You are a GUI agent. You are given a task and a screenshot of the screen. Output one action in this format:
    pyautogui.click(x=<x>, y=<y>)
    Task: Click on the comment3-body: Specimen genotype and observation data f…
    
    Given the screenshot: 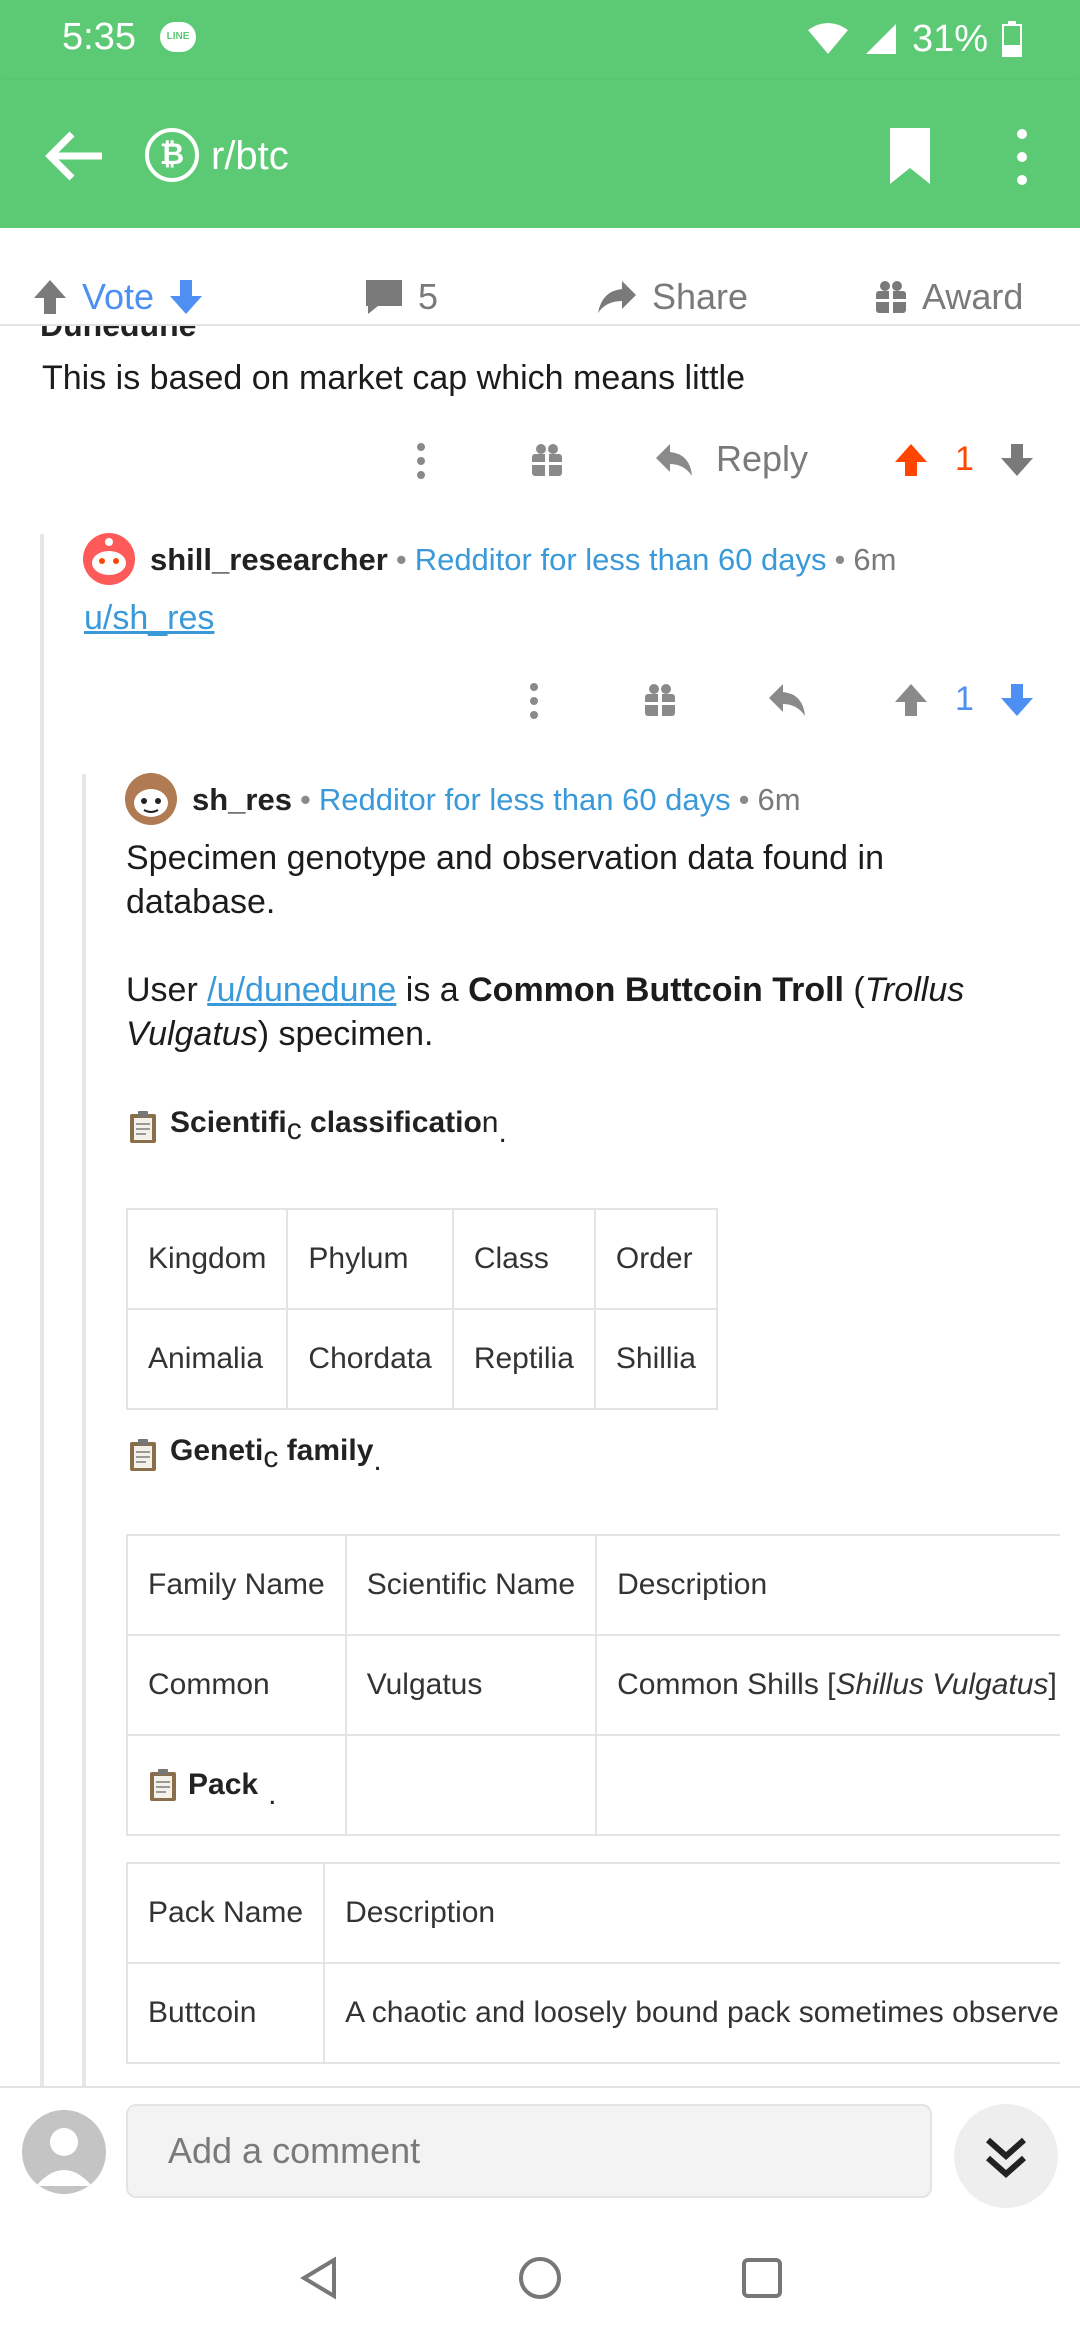 What is the action you would take?
    pyautogui.click(x=586, y=946)
    